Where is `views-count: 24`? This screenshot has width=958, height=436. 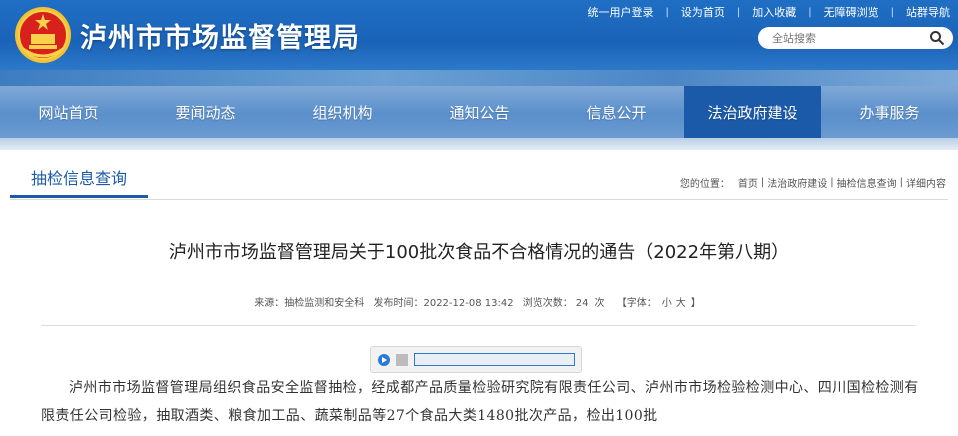
views-count: 24 is located at coordinates (582, 303).